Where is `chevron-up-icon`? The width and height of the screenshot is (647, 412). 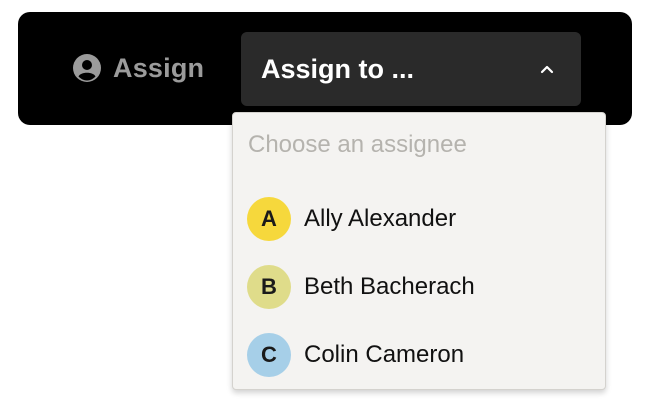
chevron-up-icon is located at coordinates (547, 69).